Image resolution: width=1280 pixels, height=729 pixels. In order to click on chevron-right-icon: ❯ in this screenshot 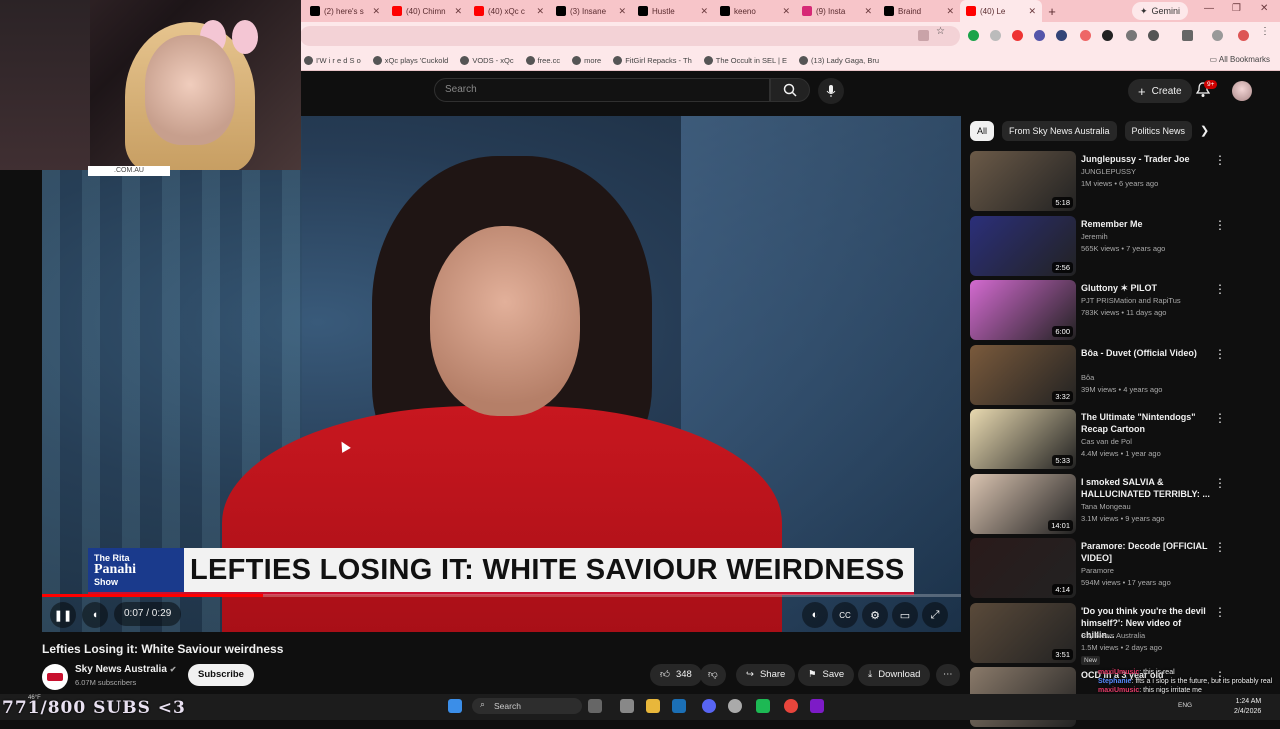, I will do `click(1204, 130)`.